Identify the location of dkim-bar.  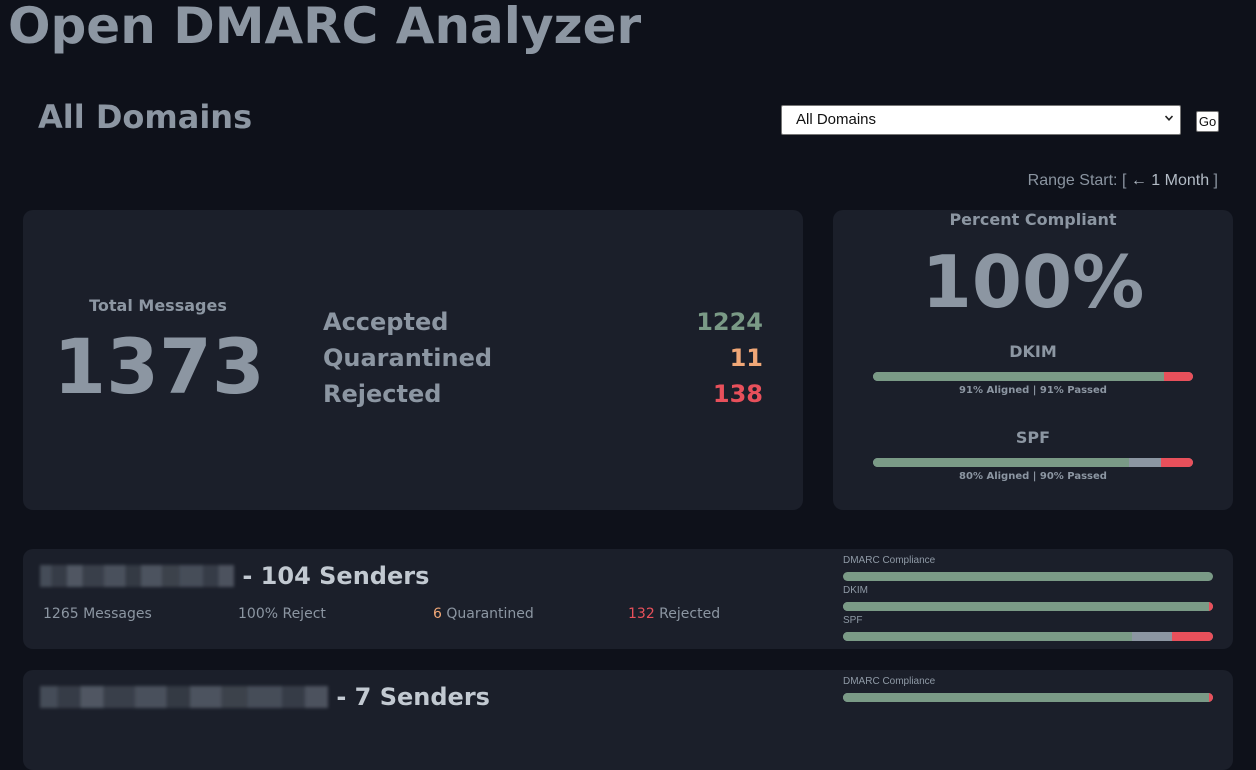
(1033, 376).